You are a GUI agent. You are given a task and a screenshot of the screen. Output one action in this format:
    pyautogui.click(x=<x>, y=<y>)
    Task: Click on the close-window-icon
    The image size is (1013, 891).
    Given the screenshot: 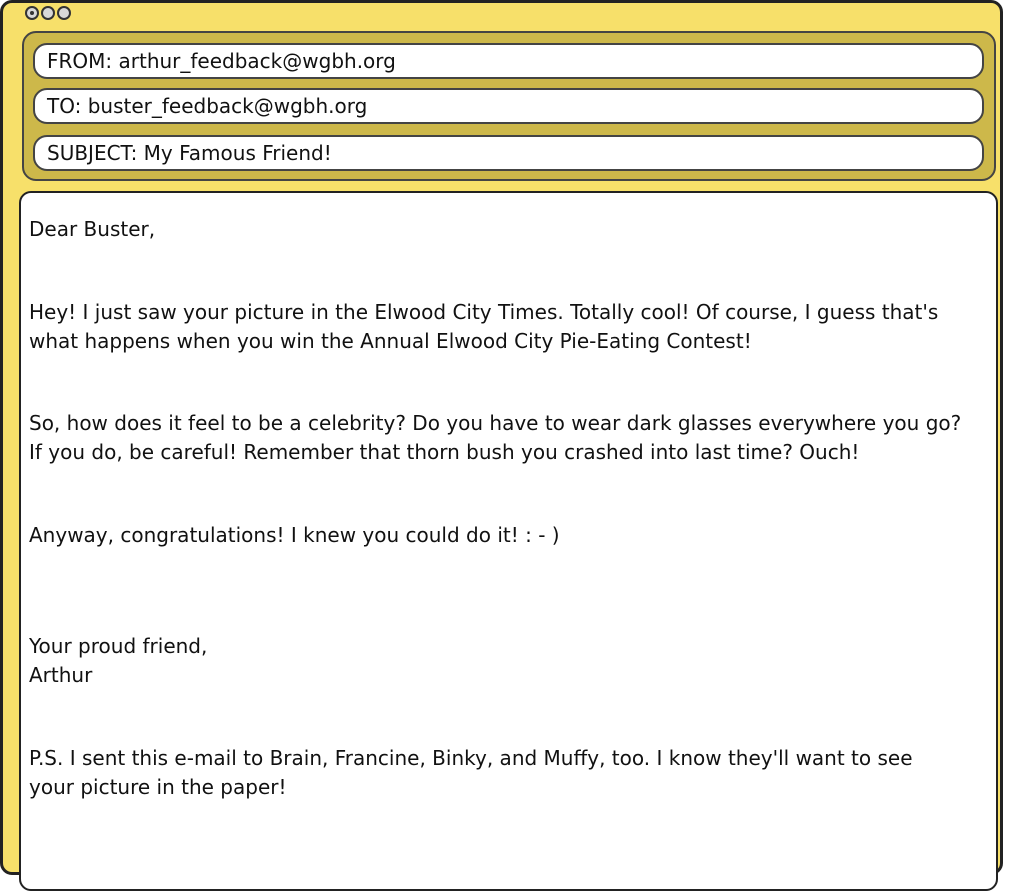 What is the action you would take?
    pyautogui.click(x=32, y=13)
    